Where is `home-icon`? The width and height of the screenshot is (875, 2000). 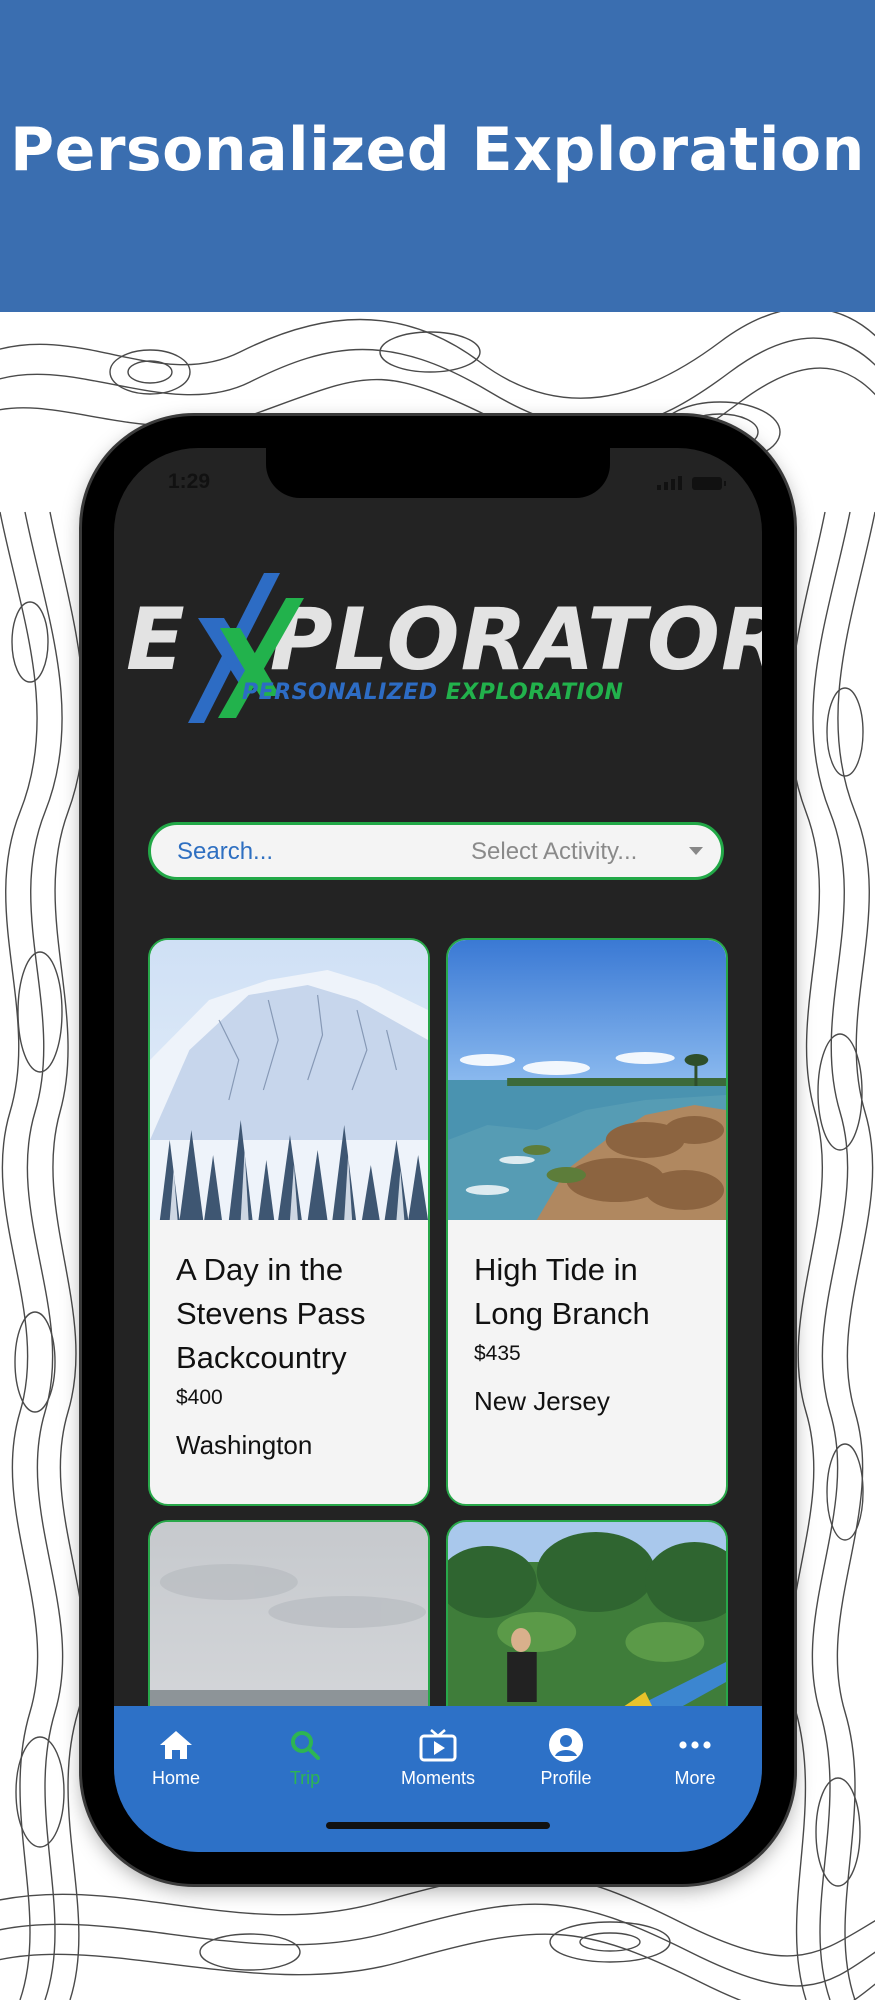 home-icon is located at coordinates (176, 1745).